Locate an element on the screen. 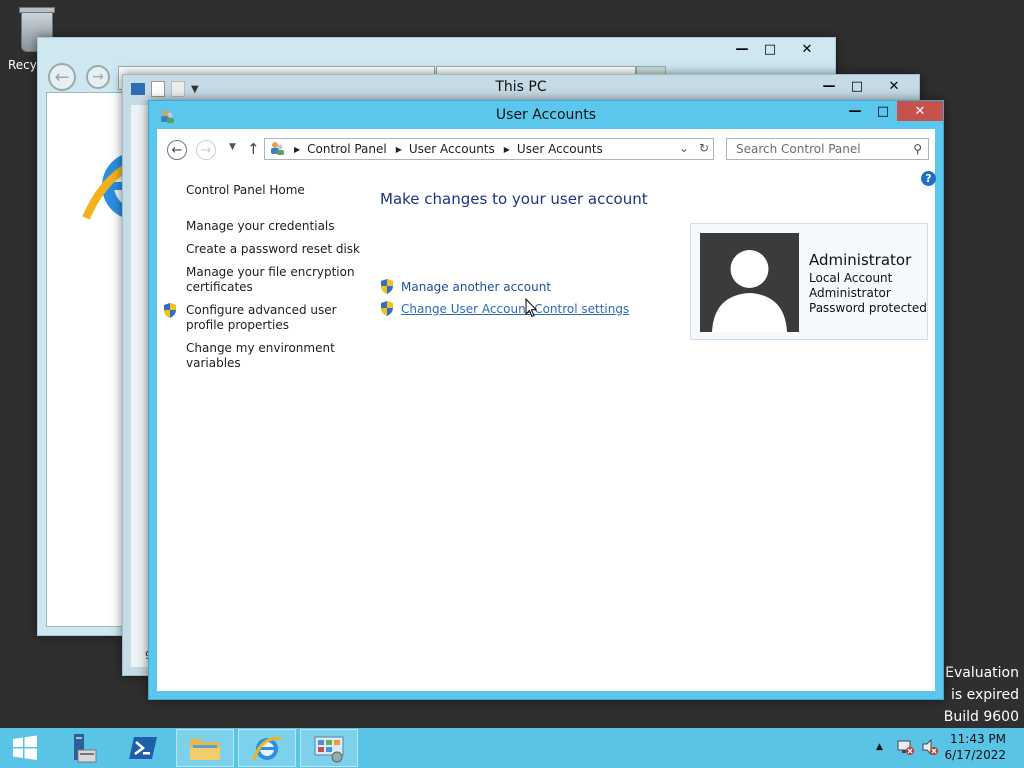 Image resolution: width=1024 pixels, height=768 pixels. breadcrumb-control-panel: Control Panel is located at coordinates (347, 149).